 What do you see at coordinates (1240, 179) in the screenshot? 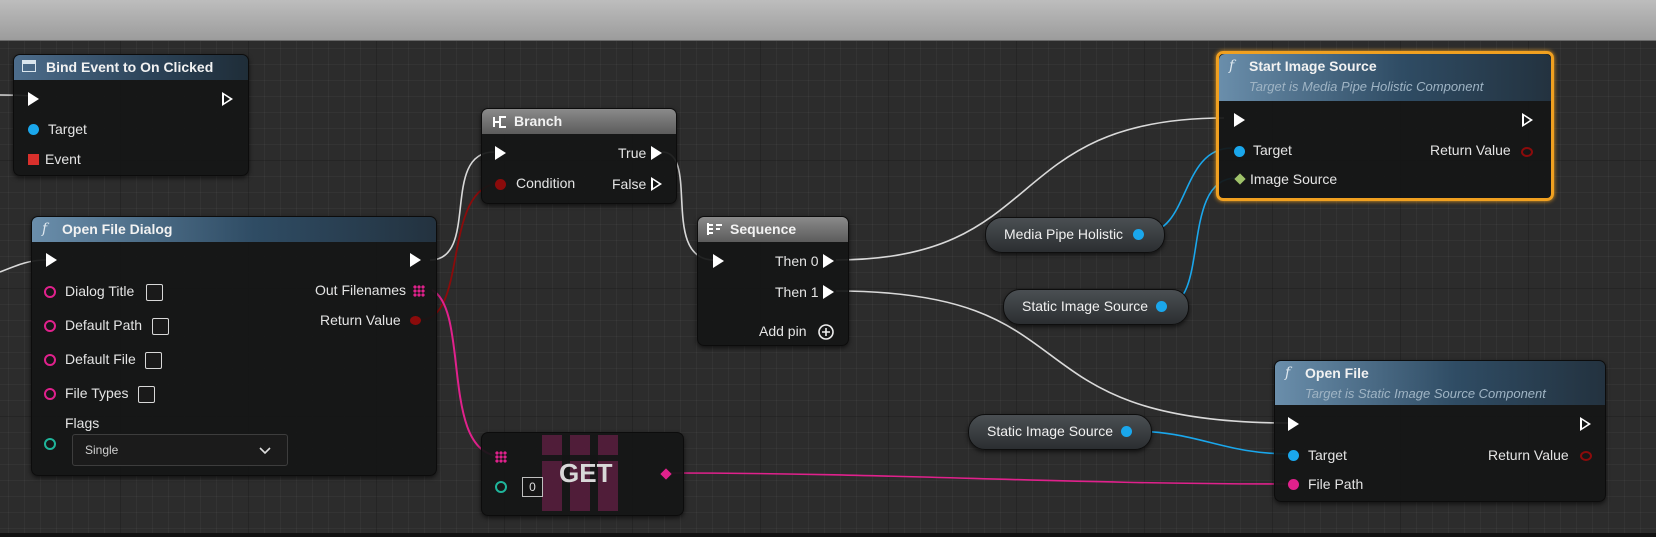
I see `image-source-pin` at bounding box center [1240, 179].